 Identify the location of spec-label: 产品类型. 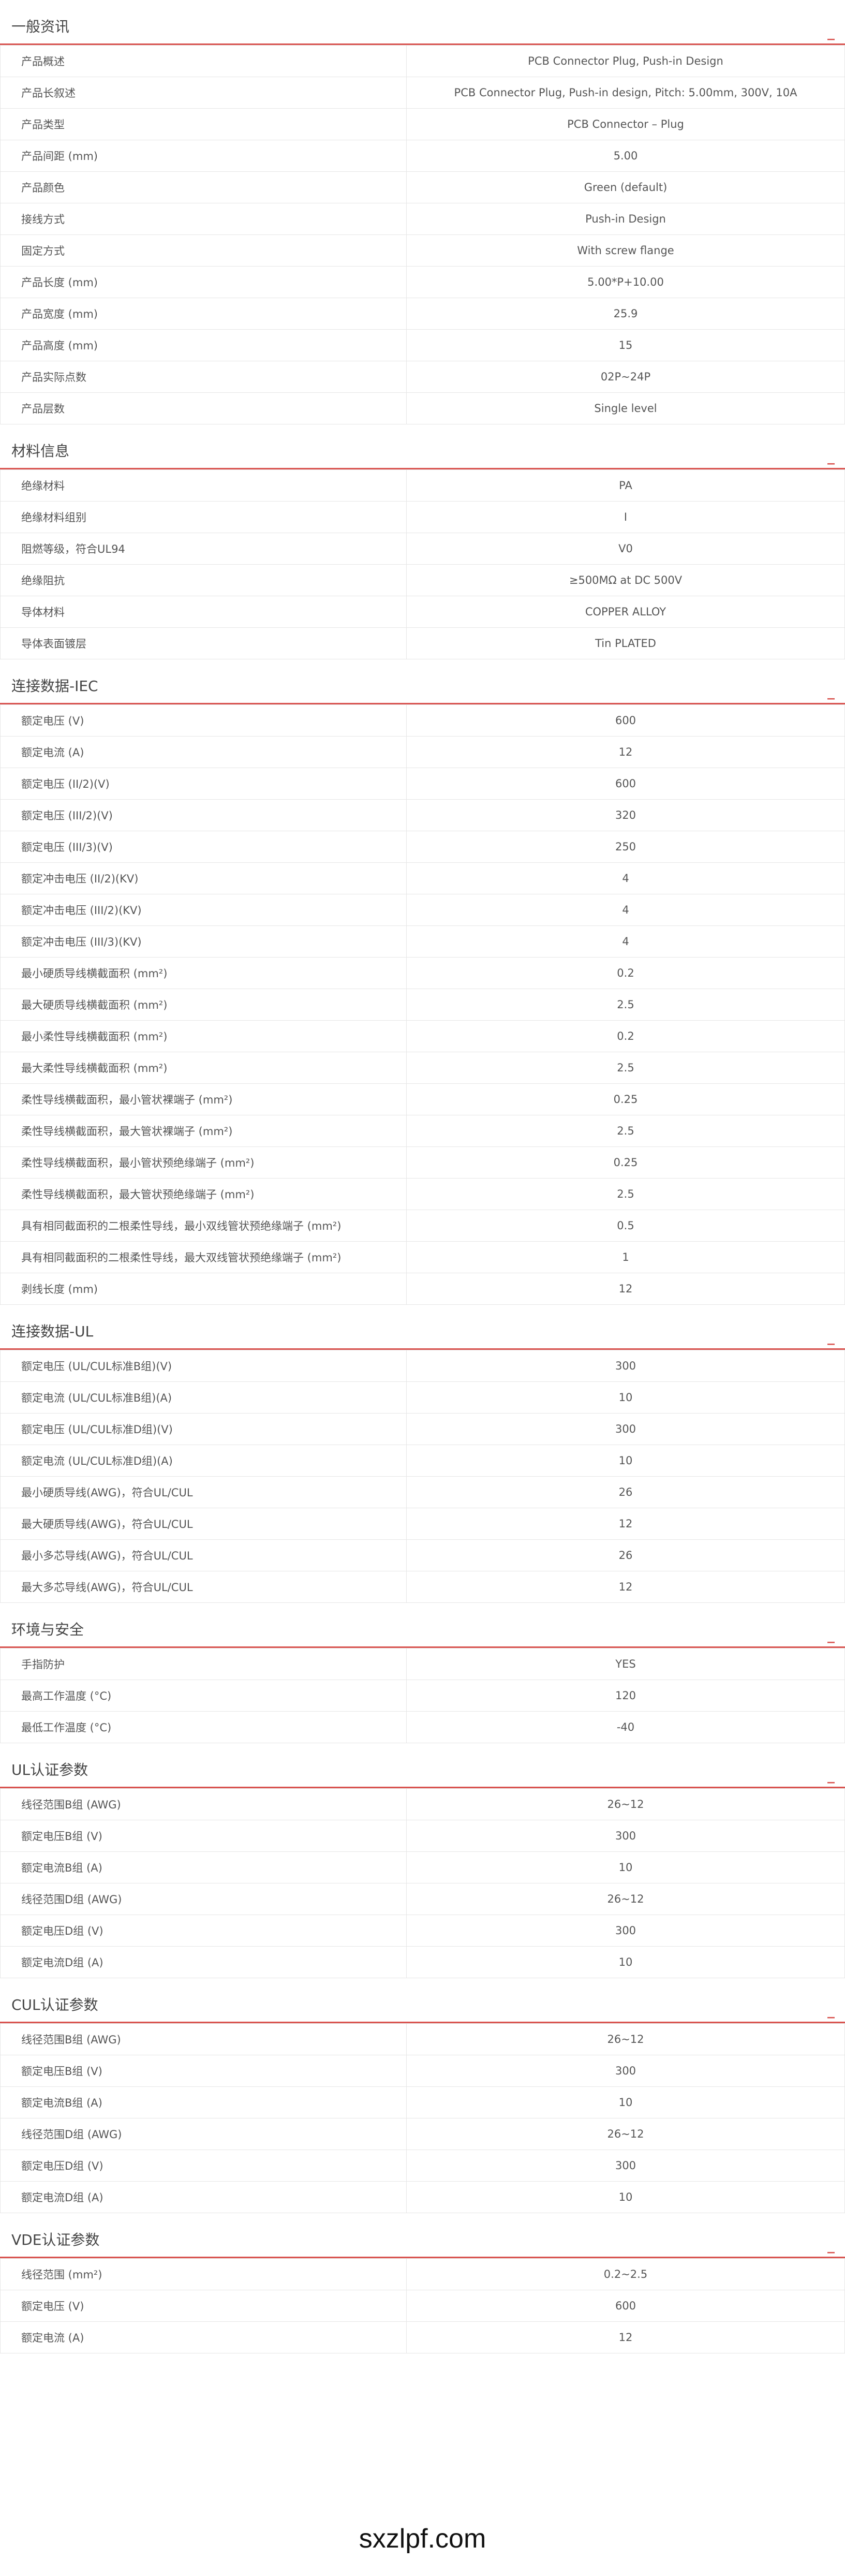
(203, 124).